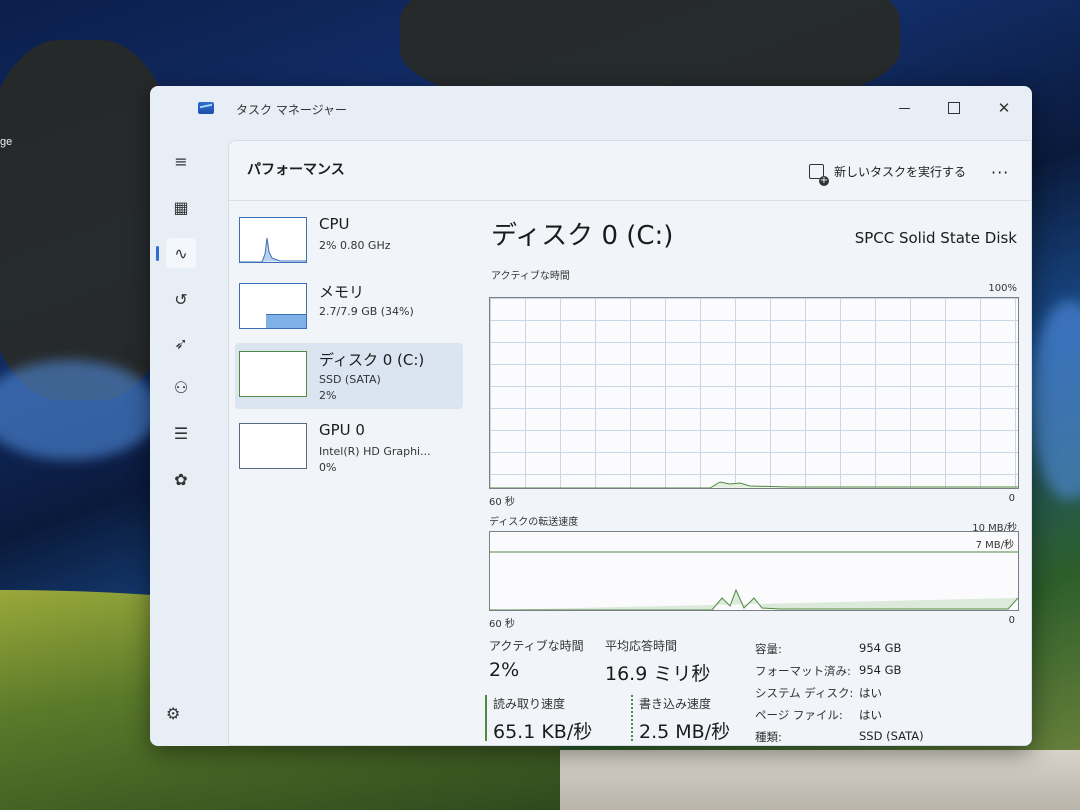 The height and width of the screenshot is (810, 1080). What do you see at coordinates (880, 670) in the screenshot?
I see `prop-formatted-value: 954 GB` at bounding box center [880, 670].